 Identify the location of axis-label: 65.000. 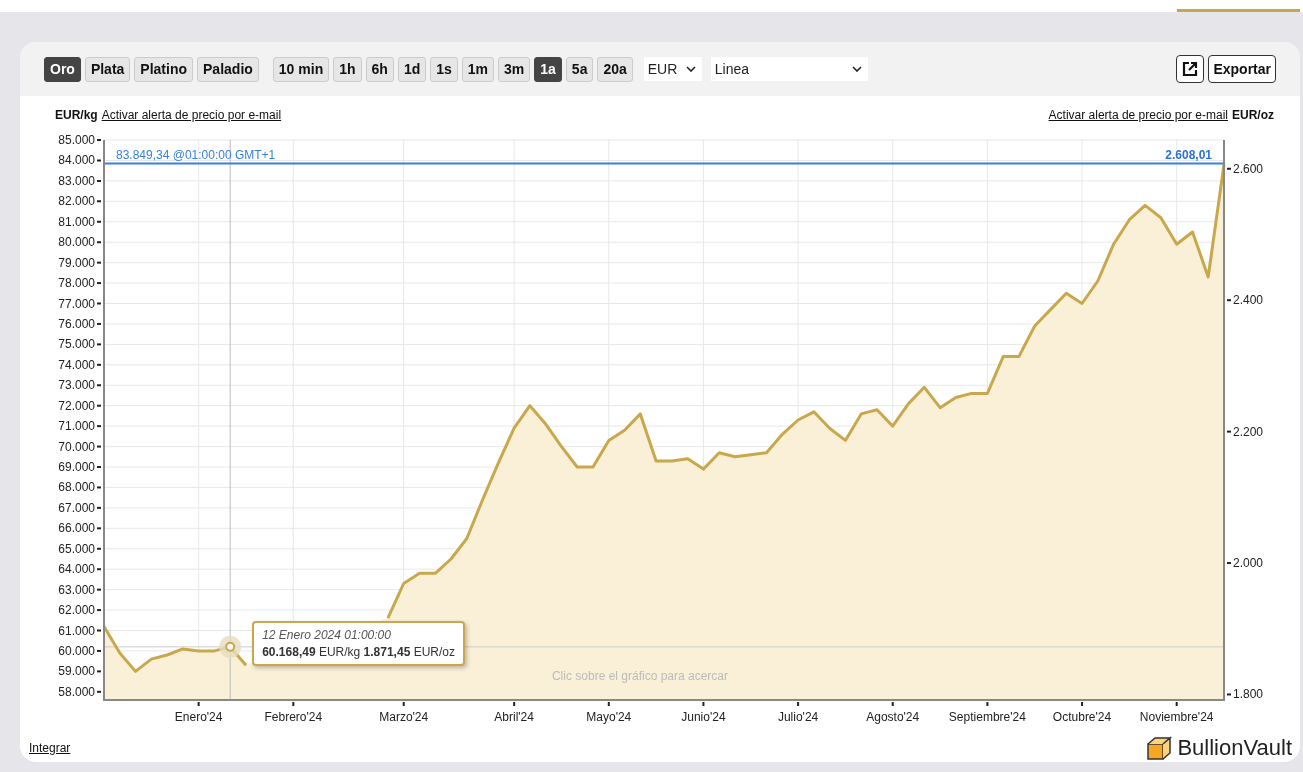
(76, 548).